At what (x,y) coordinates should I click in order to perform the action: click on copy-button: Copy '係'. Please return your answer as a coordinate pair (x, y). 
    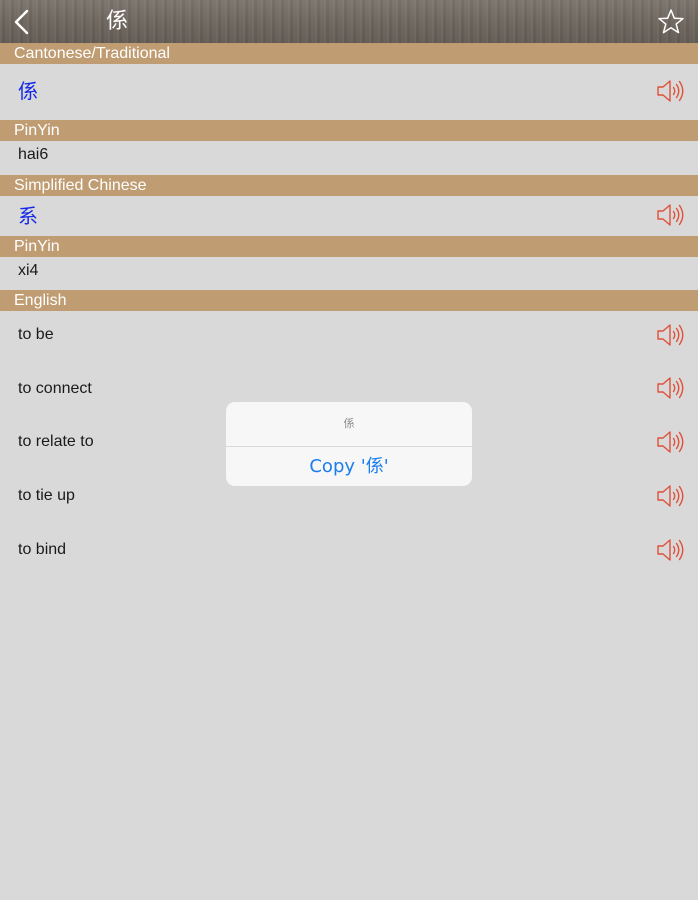
    Looking at the image, I should click on (349, 466).